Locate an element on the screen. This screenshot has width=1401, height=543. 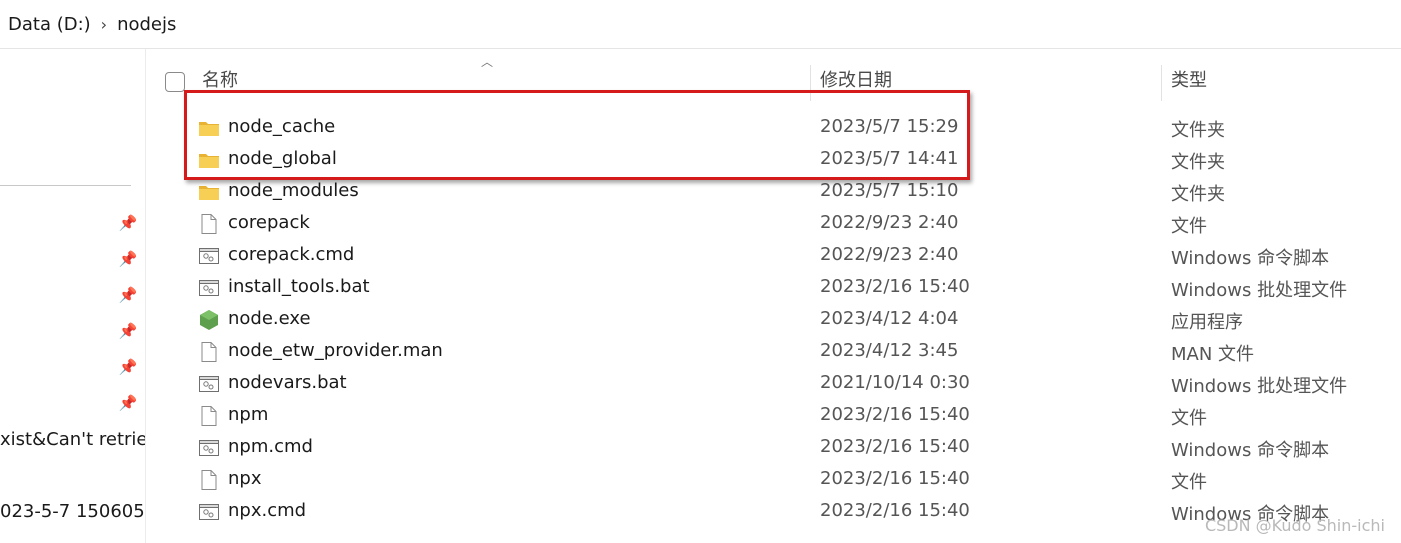
file-type: MAN 文件 is located at coordinates (1213, 354).